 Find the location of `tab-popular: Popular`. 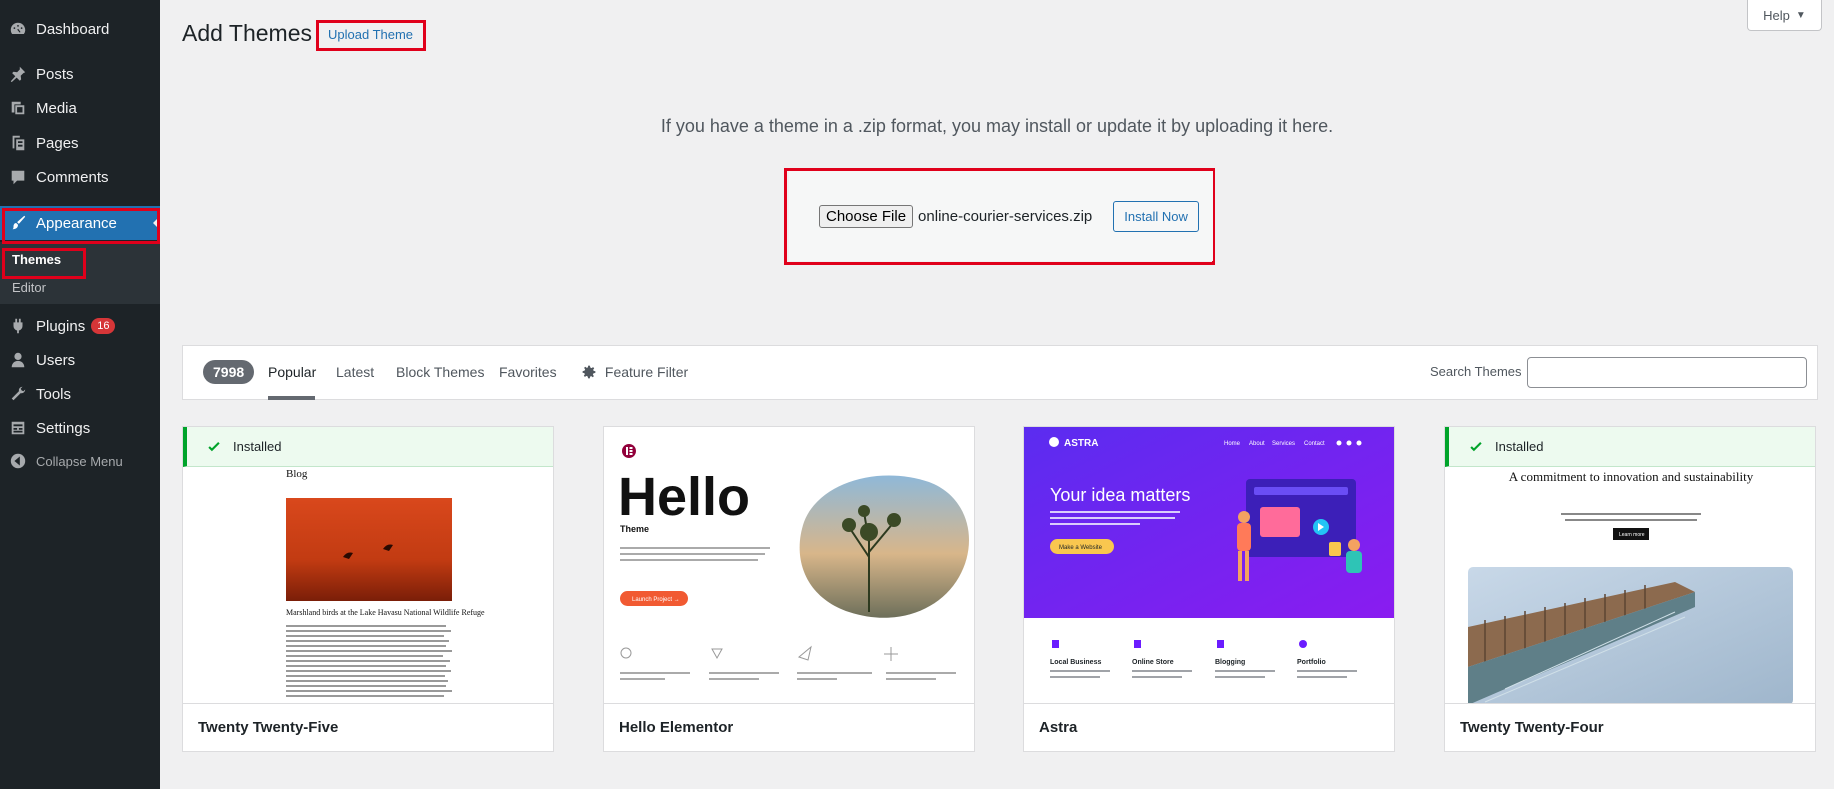

tab-popular: Popular is located at coordinates (292, 372).